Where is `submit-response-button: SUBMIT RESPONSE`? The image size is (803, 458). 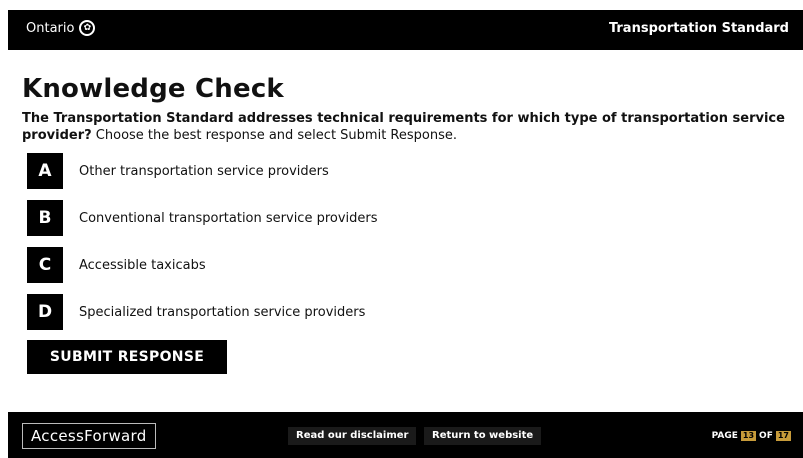 submit-response-button: SUBMIT RESPONSE is located at coordinates (127, 357).